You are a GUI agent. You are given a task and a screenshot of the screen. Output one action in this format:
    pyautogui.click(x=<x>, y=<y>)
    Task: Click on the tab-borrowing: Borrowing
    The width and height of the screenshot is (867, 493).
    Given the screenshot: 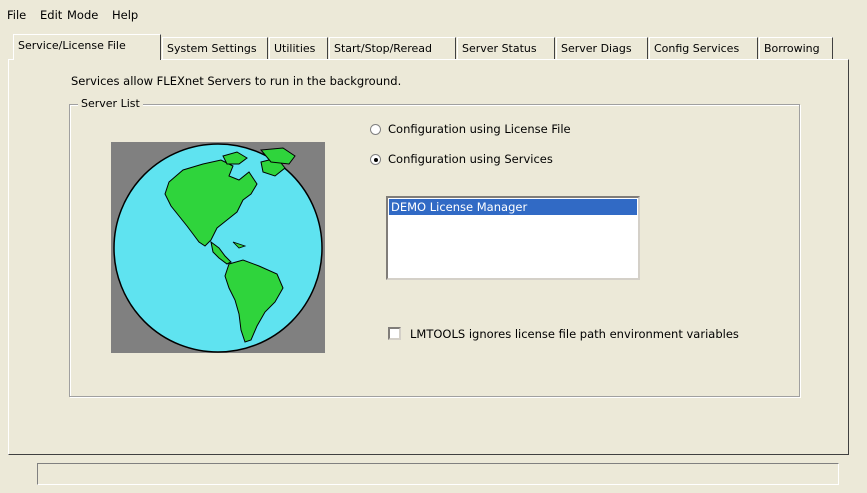 What is the action you would take?
    pyautogui.click(x=796, y=48)
    